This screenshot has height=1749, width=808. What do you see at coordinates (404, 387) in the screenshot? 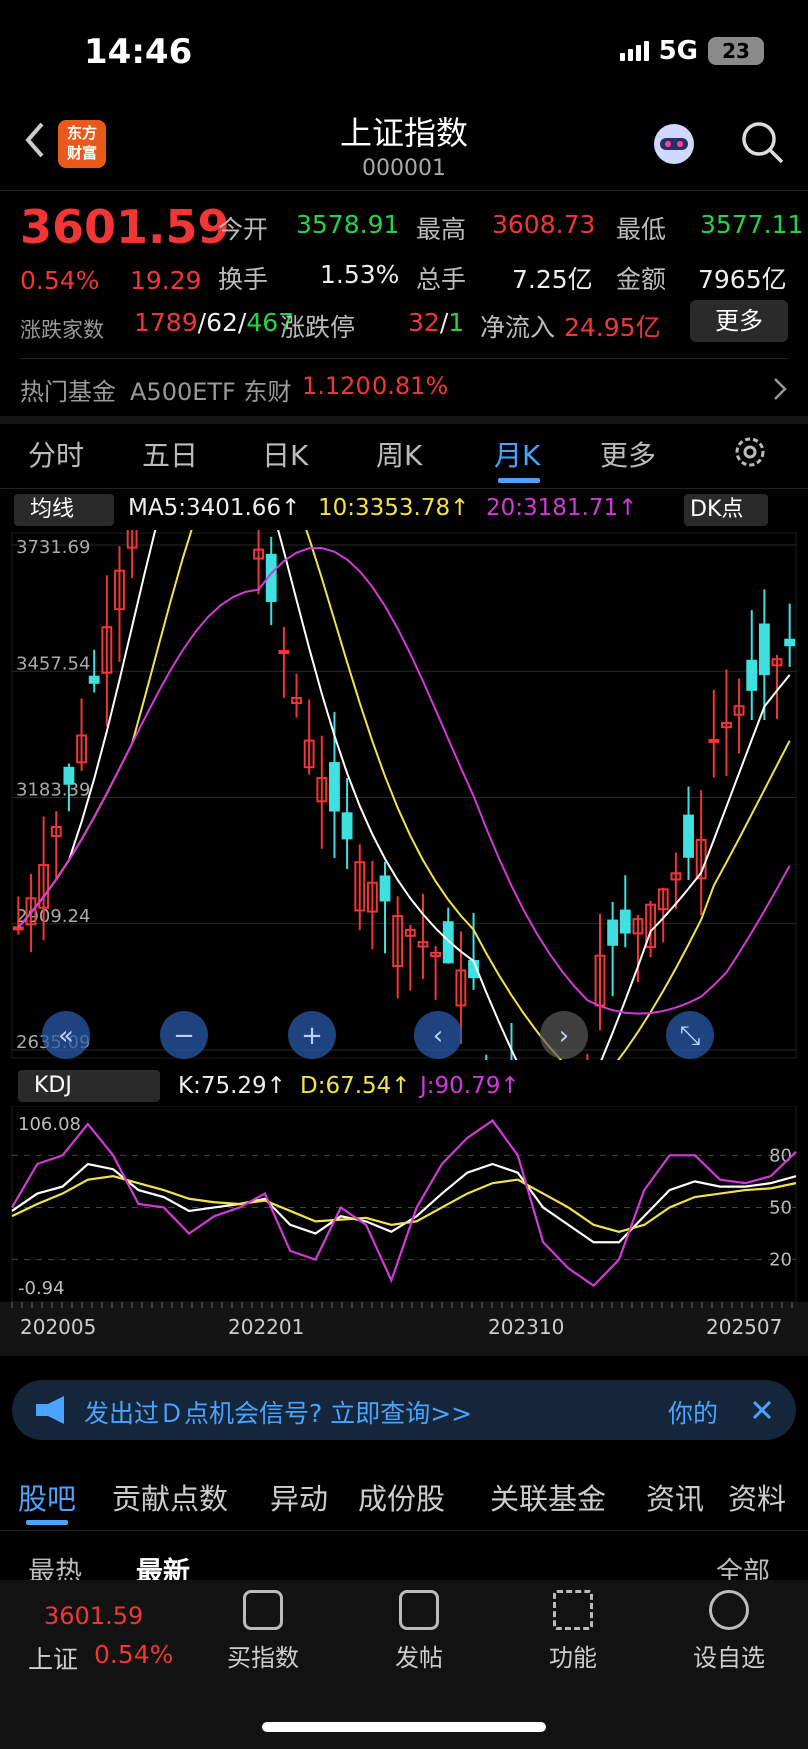
I see `hot-fund-row: 热门基金 A500ETF 东财 1.120 0.81%` at bounding box center [404, 387].